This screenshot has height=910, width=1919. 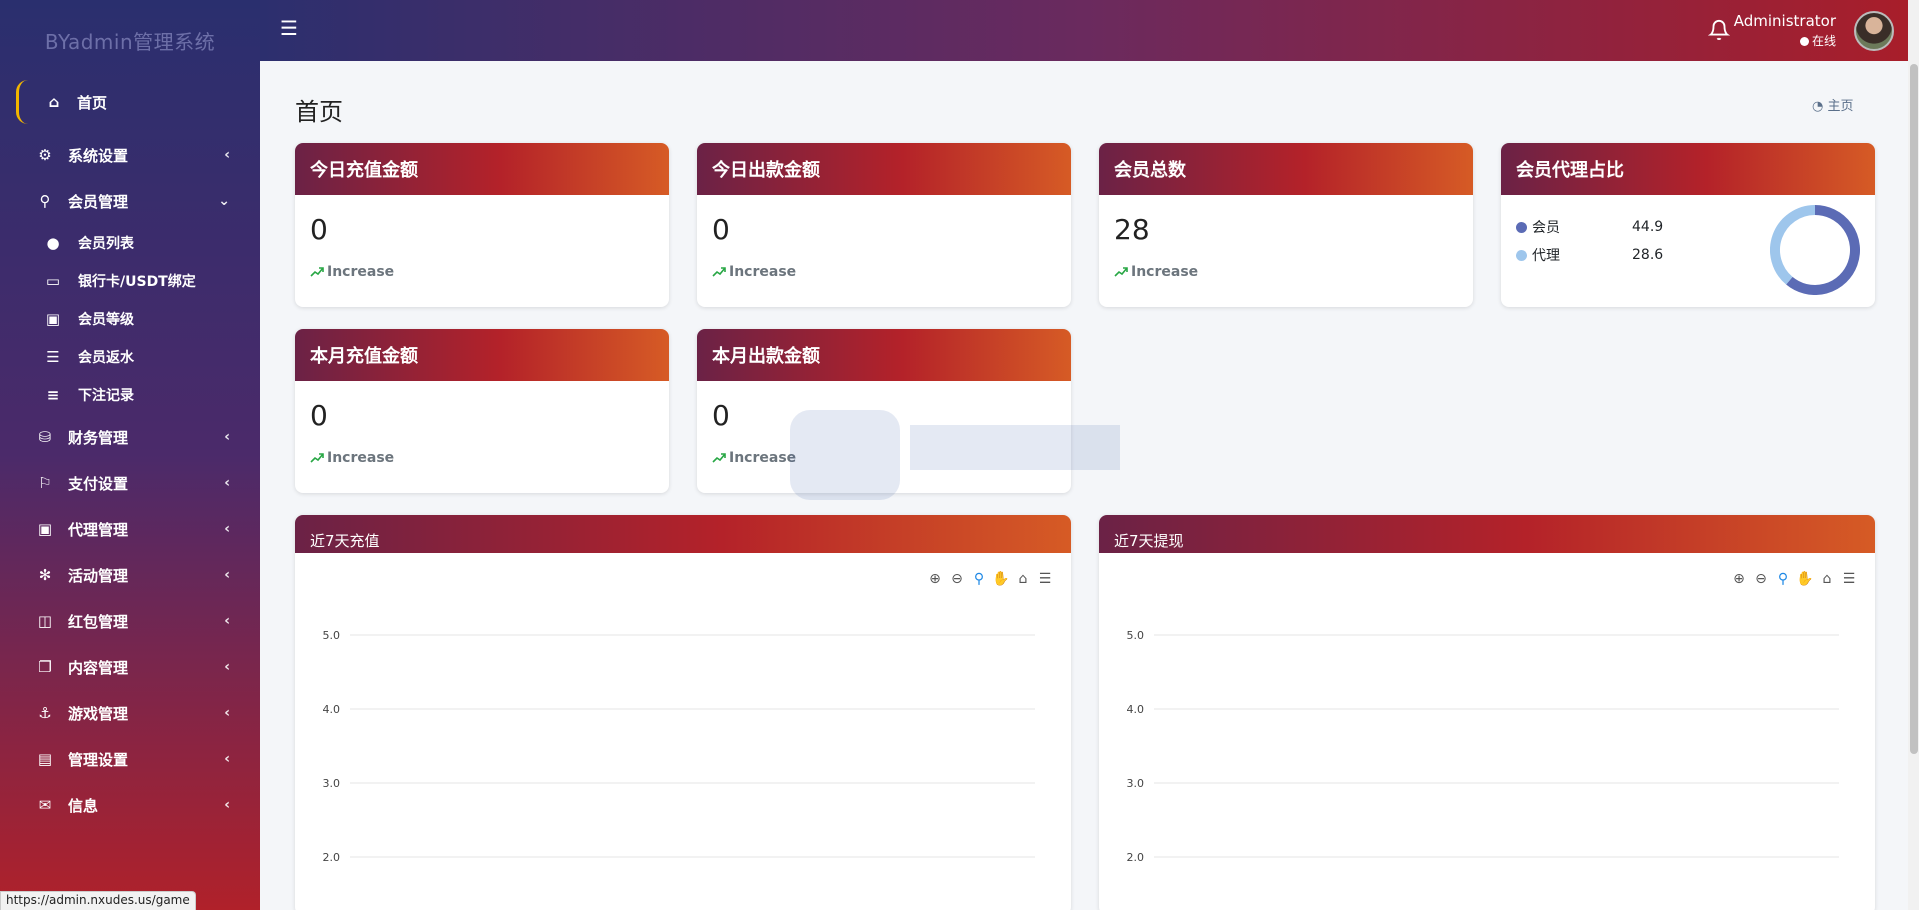 What do you see at coordinates (1487, 534) in the screenshot?
I see `card-title: 近7天提现` at bounding box center [1487, 534].